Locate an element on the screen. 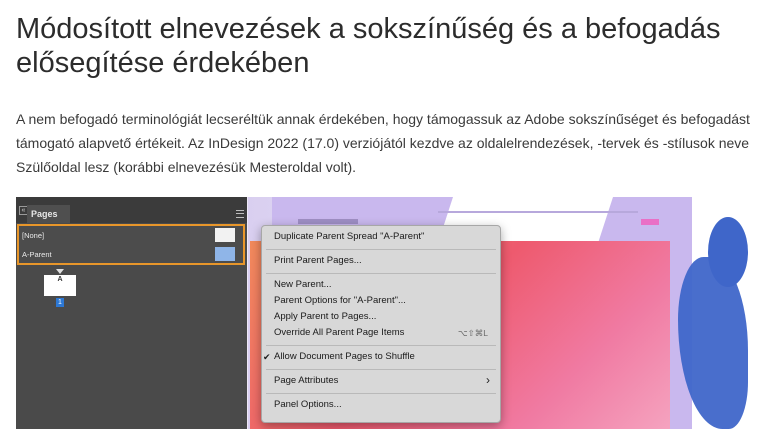 The height and width of the screenshot is (444, 777). pages-tab: Pages is located at coordinates (48, 214).